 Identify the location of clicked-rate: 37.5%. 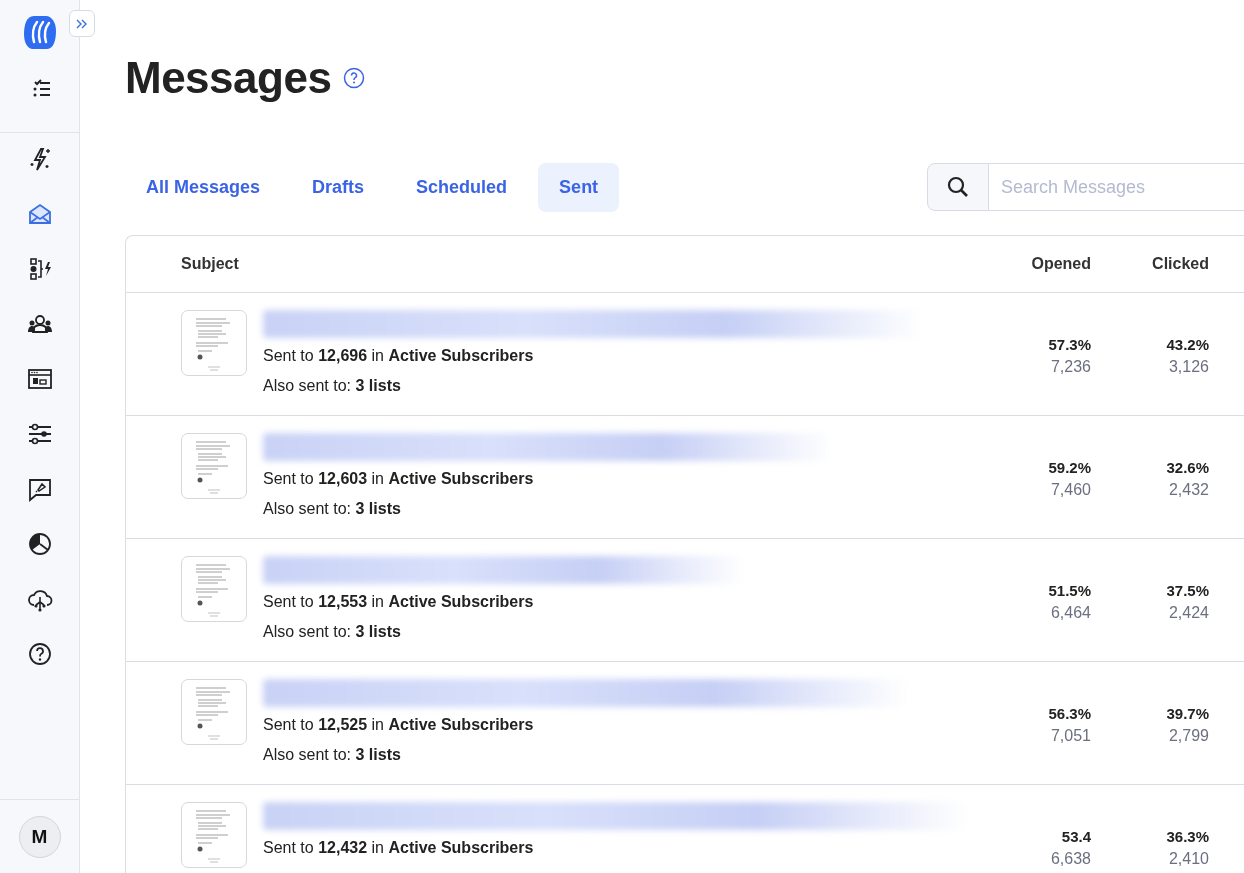
(1187, 590).